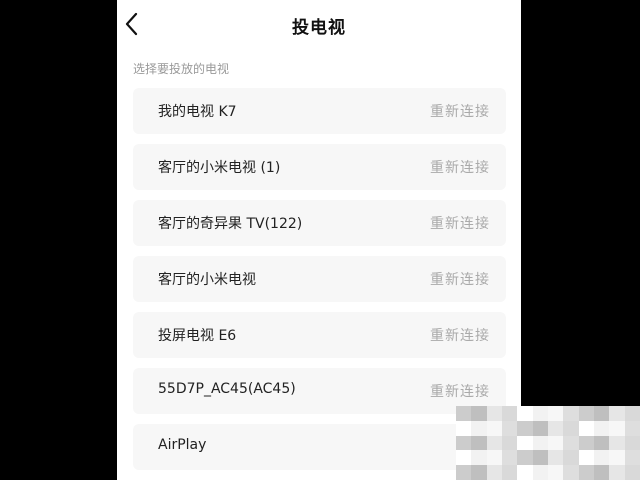  I want to click on device-item: 我的电视 K7 重新连接, so click(319, 111).